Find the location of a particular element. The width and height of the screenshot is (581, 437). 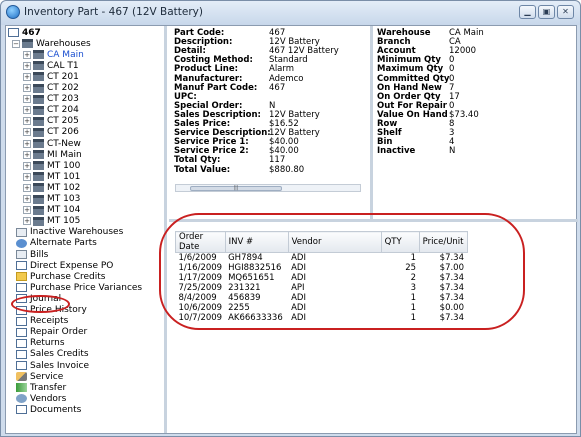

tree-item: Sales Invoice is located at coordinates (52, 365).